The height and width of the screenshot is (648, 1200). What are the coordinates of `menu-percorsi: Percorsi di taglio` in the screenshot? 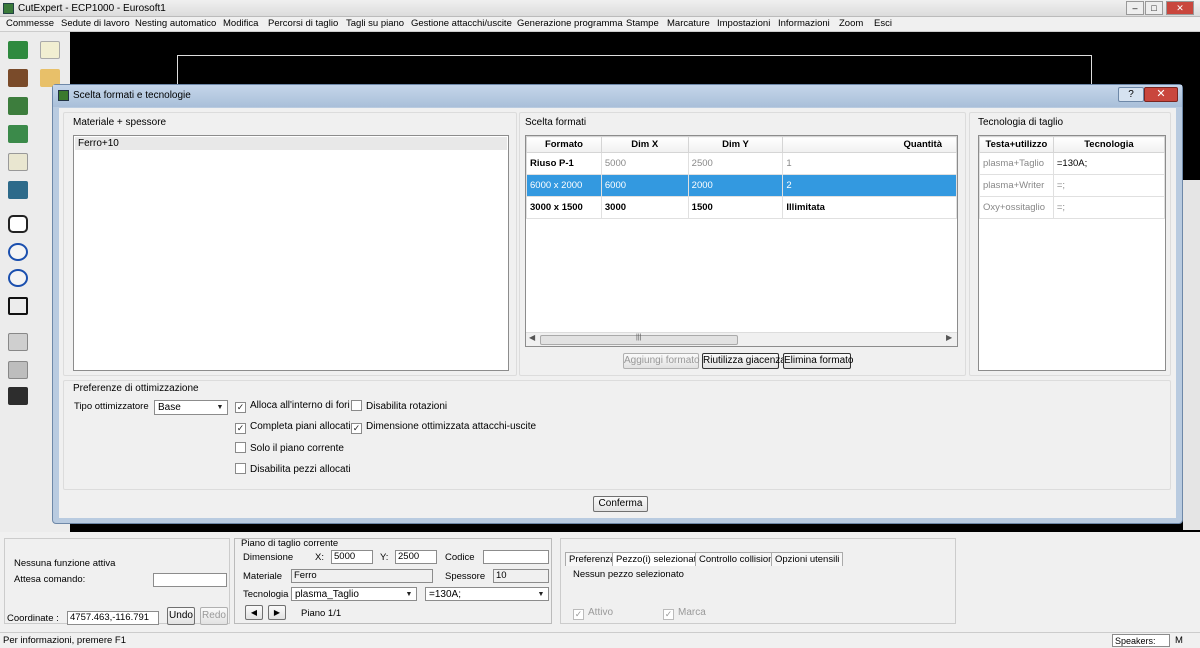 It's located at (303, 23).